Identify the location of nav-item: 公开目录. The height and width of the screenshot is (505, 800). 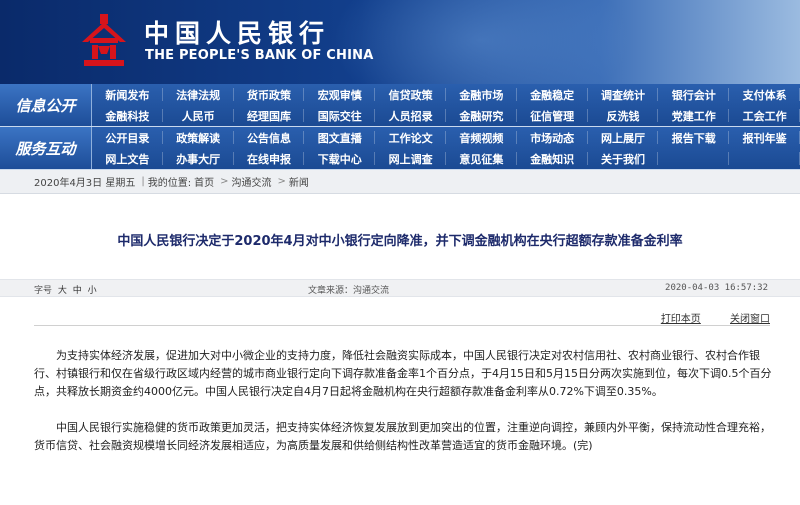
(127, 137).